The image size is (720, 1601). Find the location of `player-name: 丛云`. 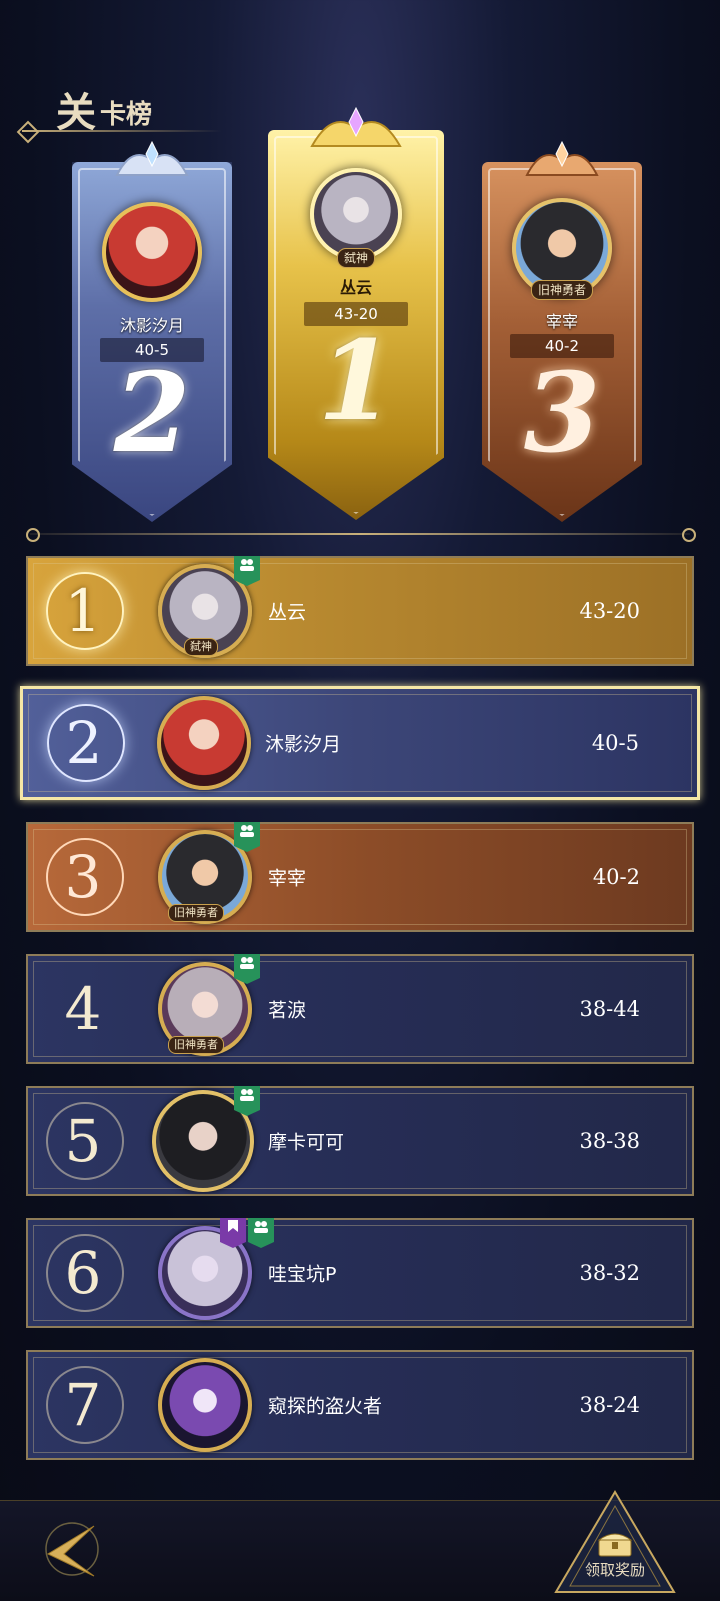

player-name: 丛云 is located at coordinates (287, 612).